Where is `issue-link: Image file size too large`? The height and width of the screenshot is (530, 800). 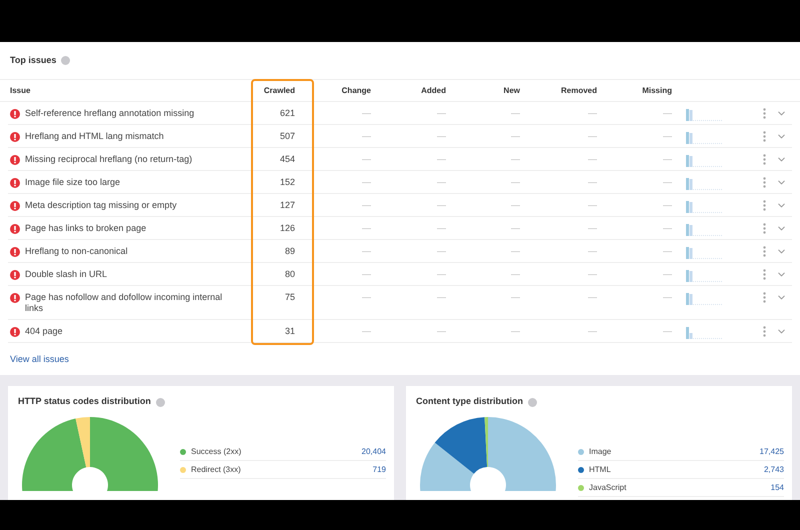 issue-link: Image file size too large is located at coordinates (127, 182).